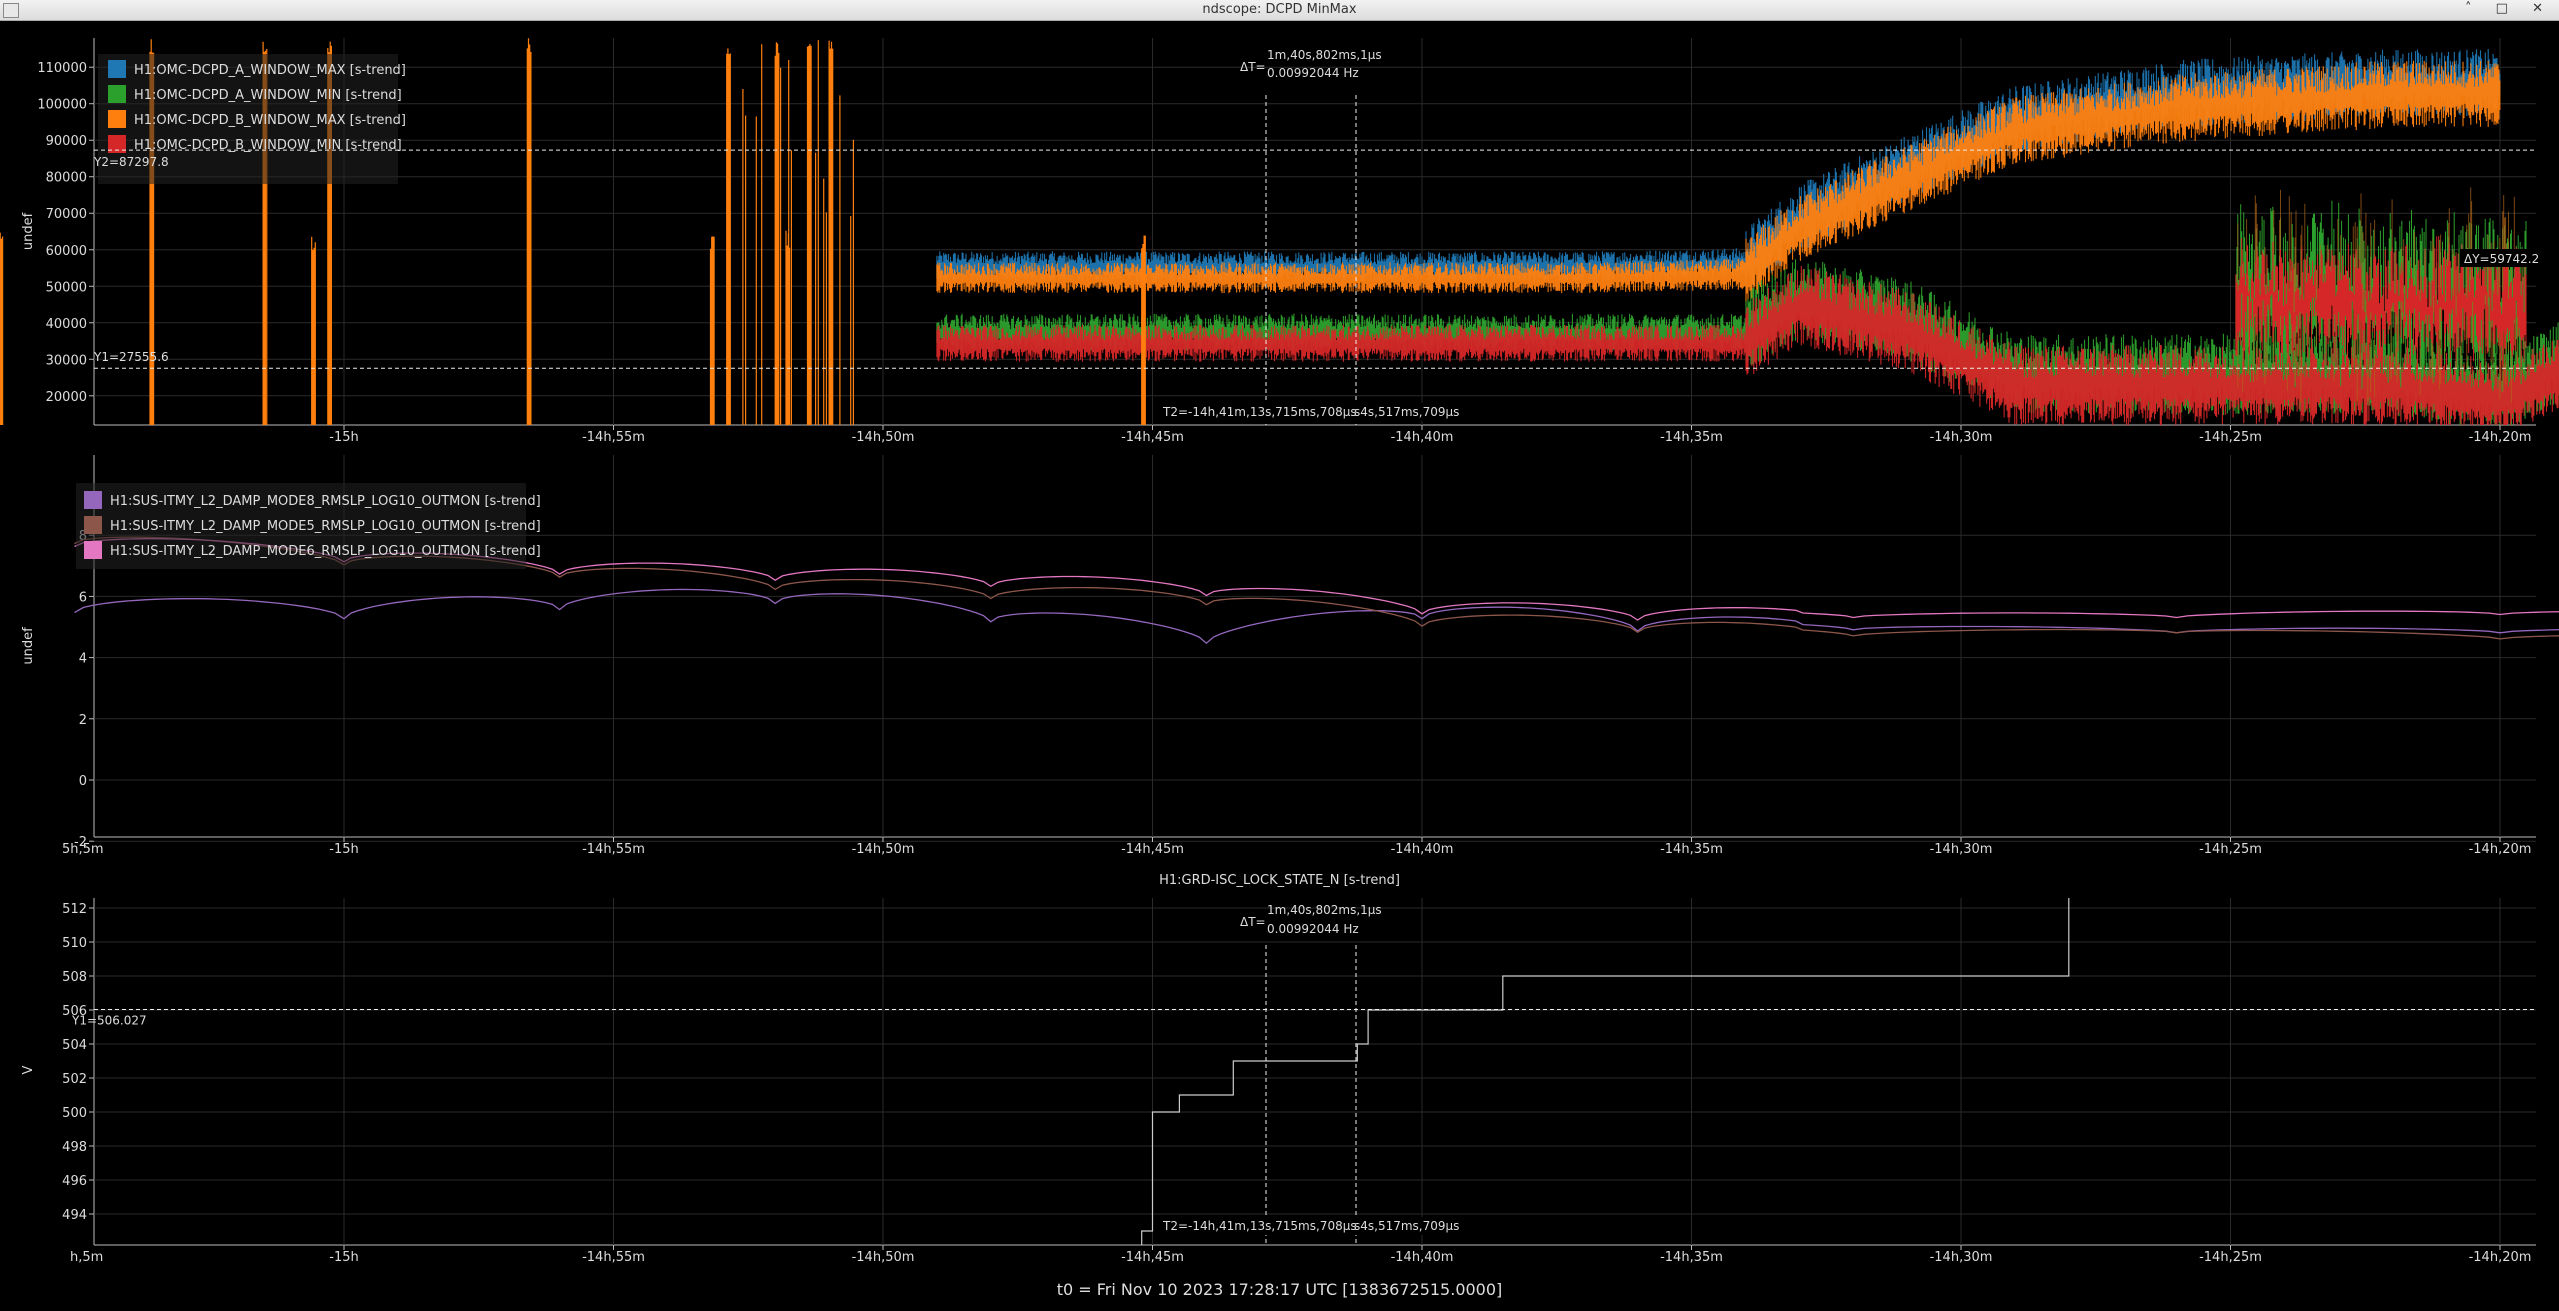  What do you see at coordinates (74, 1045) in the screenshot?
I see `plot3-ytick-label: 504` at bounding box center [74, 1045].